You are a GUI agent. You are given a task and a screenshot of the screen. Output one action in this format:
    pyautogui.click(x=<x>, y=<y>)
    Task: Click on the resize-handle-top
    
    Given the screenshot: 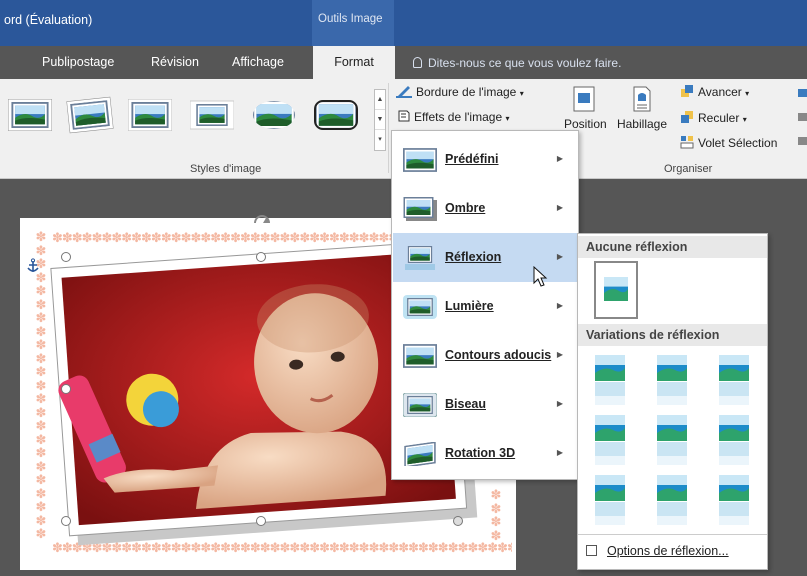 What is the action you would take?
    pyautogui.click(x=261, y=257)
    